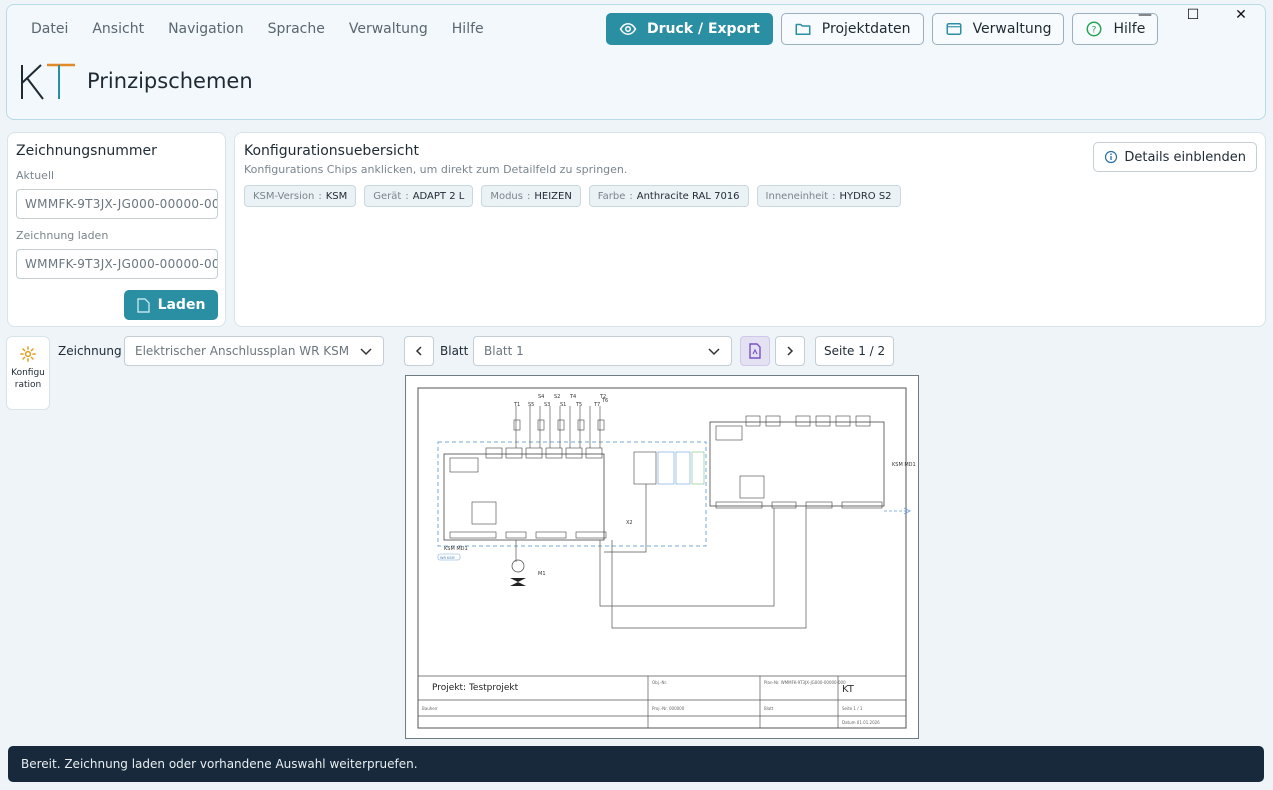 This screenshot has height=790, width=1273. Describe the element at coordinates (284, 196) in the screenshot. I see `chip-key: KSM-Version` at that location.